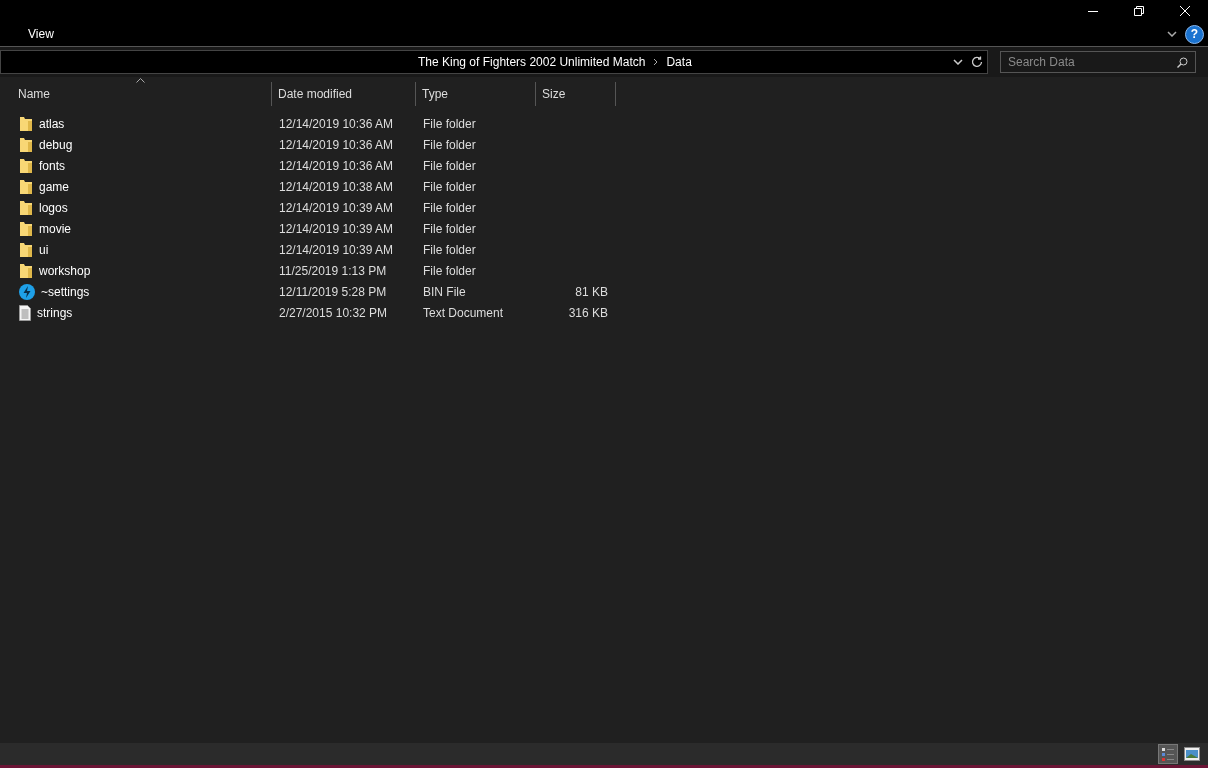 The width and height of the screenshot is (1208, 768). What do you see at coordinates (333, 312) in the screenshot?
I see `date-cell-text: 2/27/2015 10:32 PM` at bounding box center [333, 312].